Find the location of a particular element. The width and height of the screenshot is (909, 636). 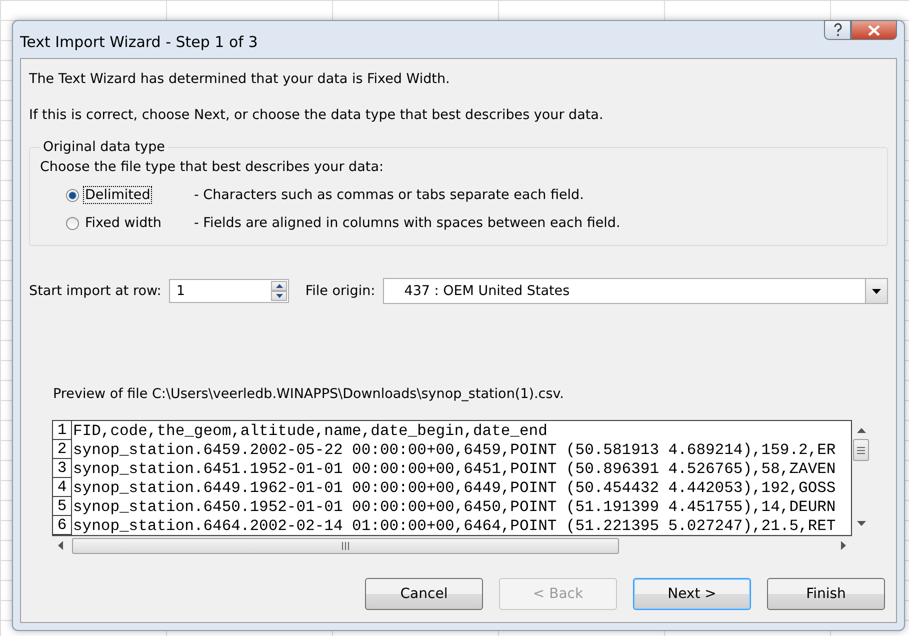

close-button is located at coordinates (874, 30).